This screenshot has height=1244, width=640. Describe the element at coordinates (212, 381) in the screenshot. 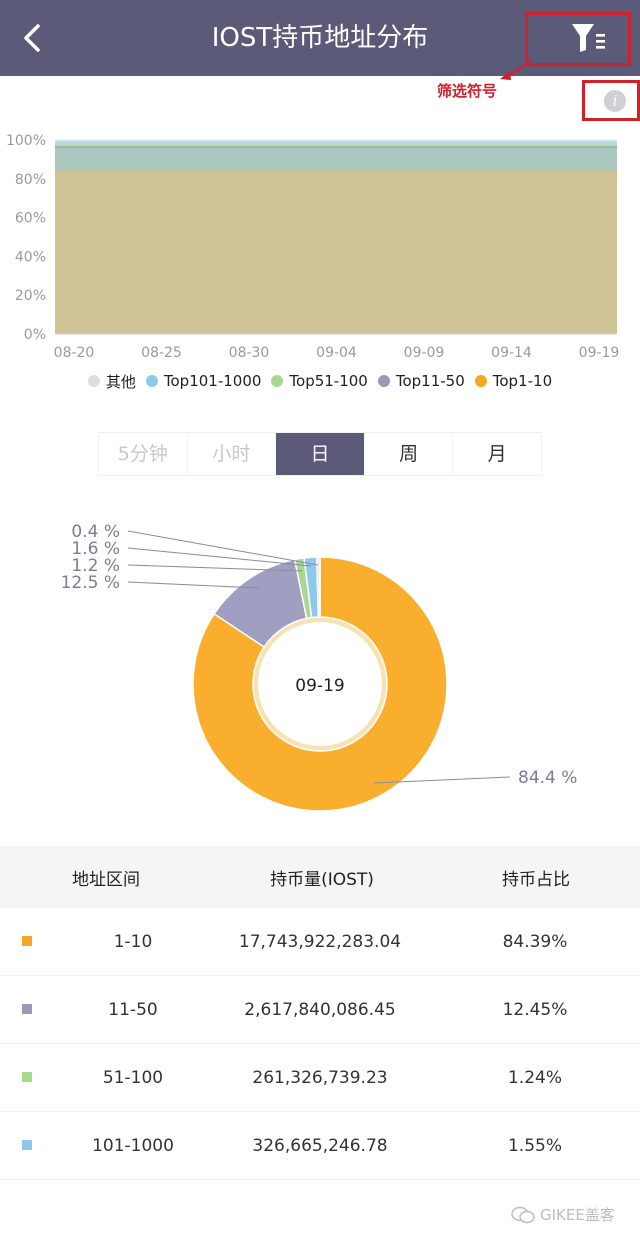

I see `legend-label: Top101-1000` at that location.